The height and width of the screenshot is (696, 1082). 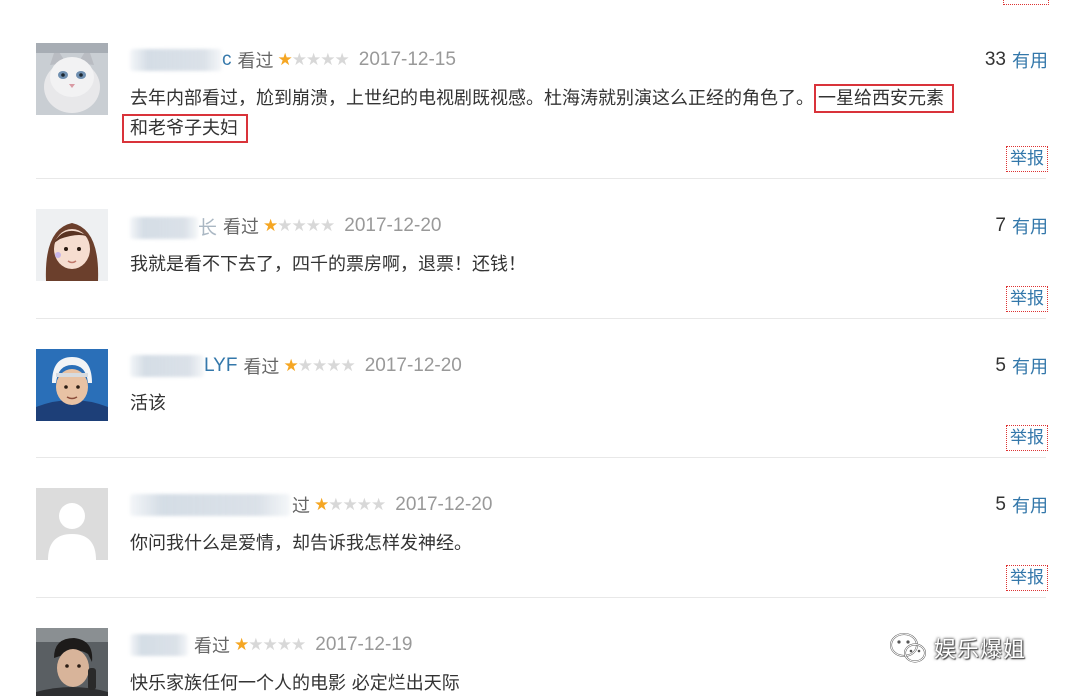 I want to click on comment-text-plain: 去年内部看过，尬到崩溃，上世纪的电视剧既视感。杜海涛就别演这么正经的角色了。, so click(x=472, y=98).